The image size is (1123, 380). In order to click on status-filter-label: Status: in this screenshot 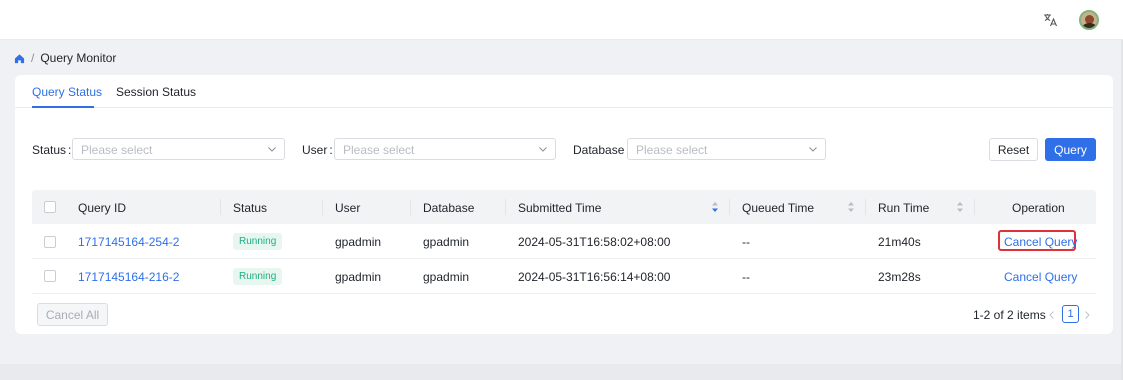, I will do `click(52, 150)`.